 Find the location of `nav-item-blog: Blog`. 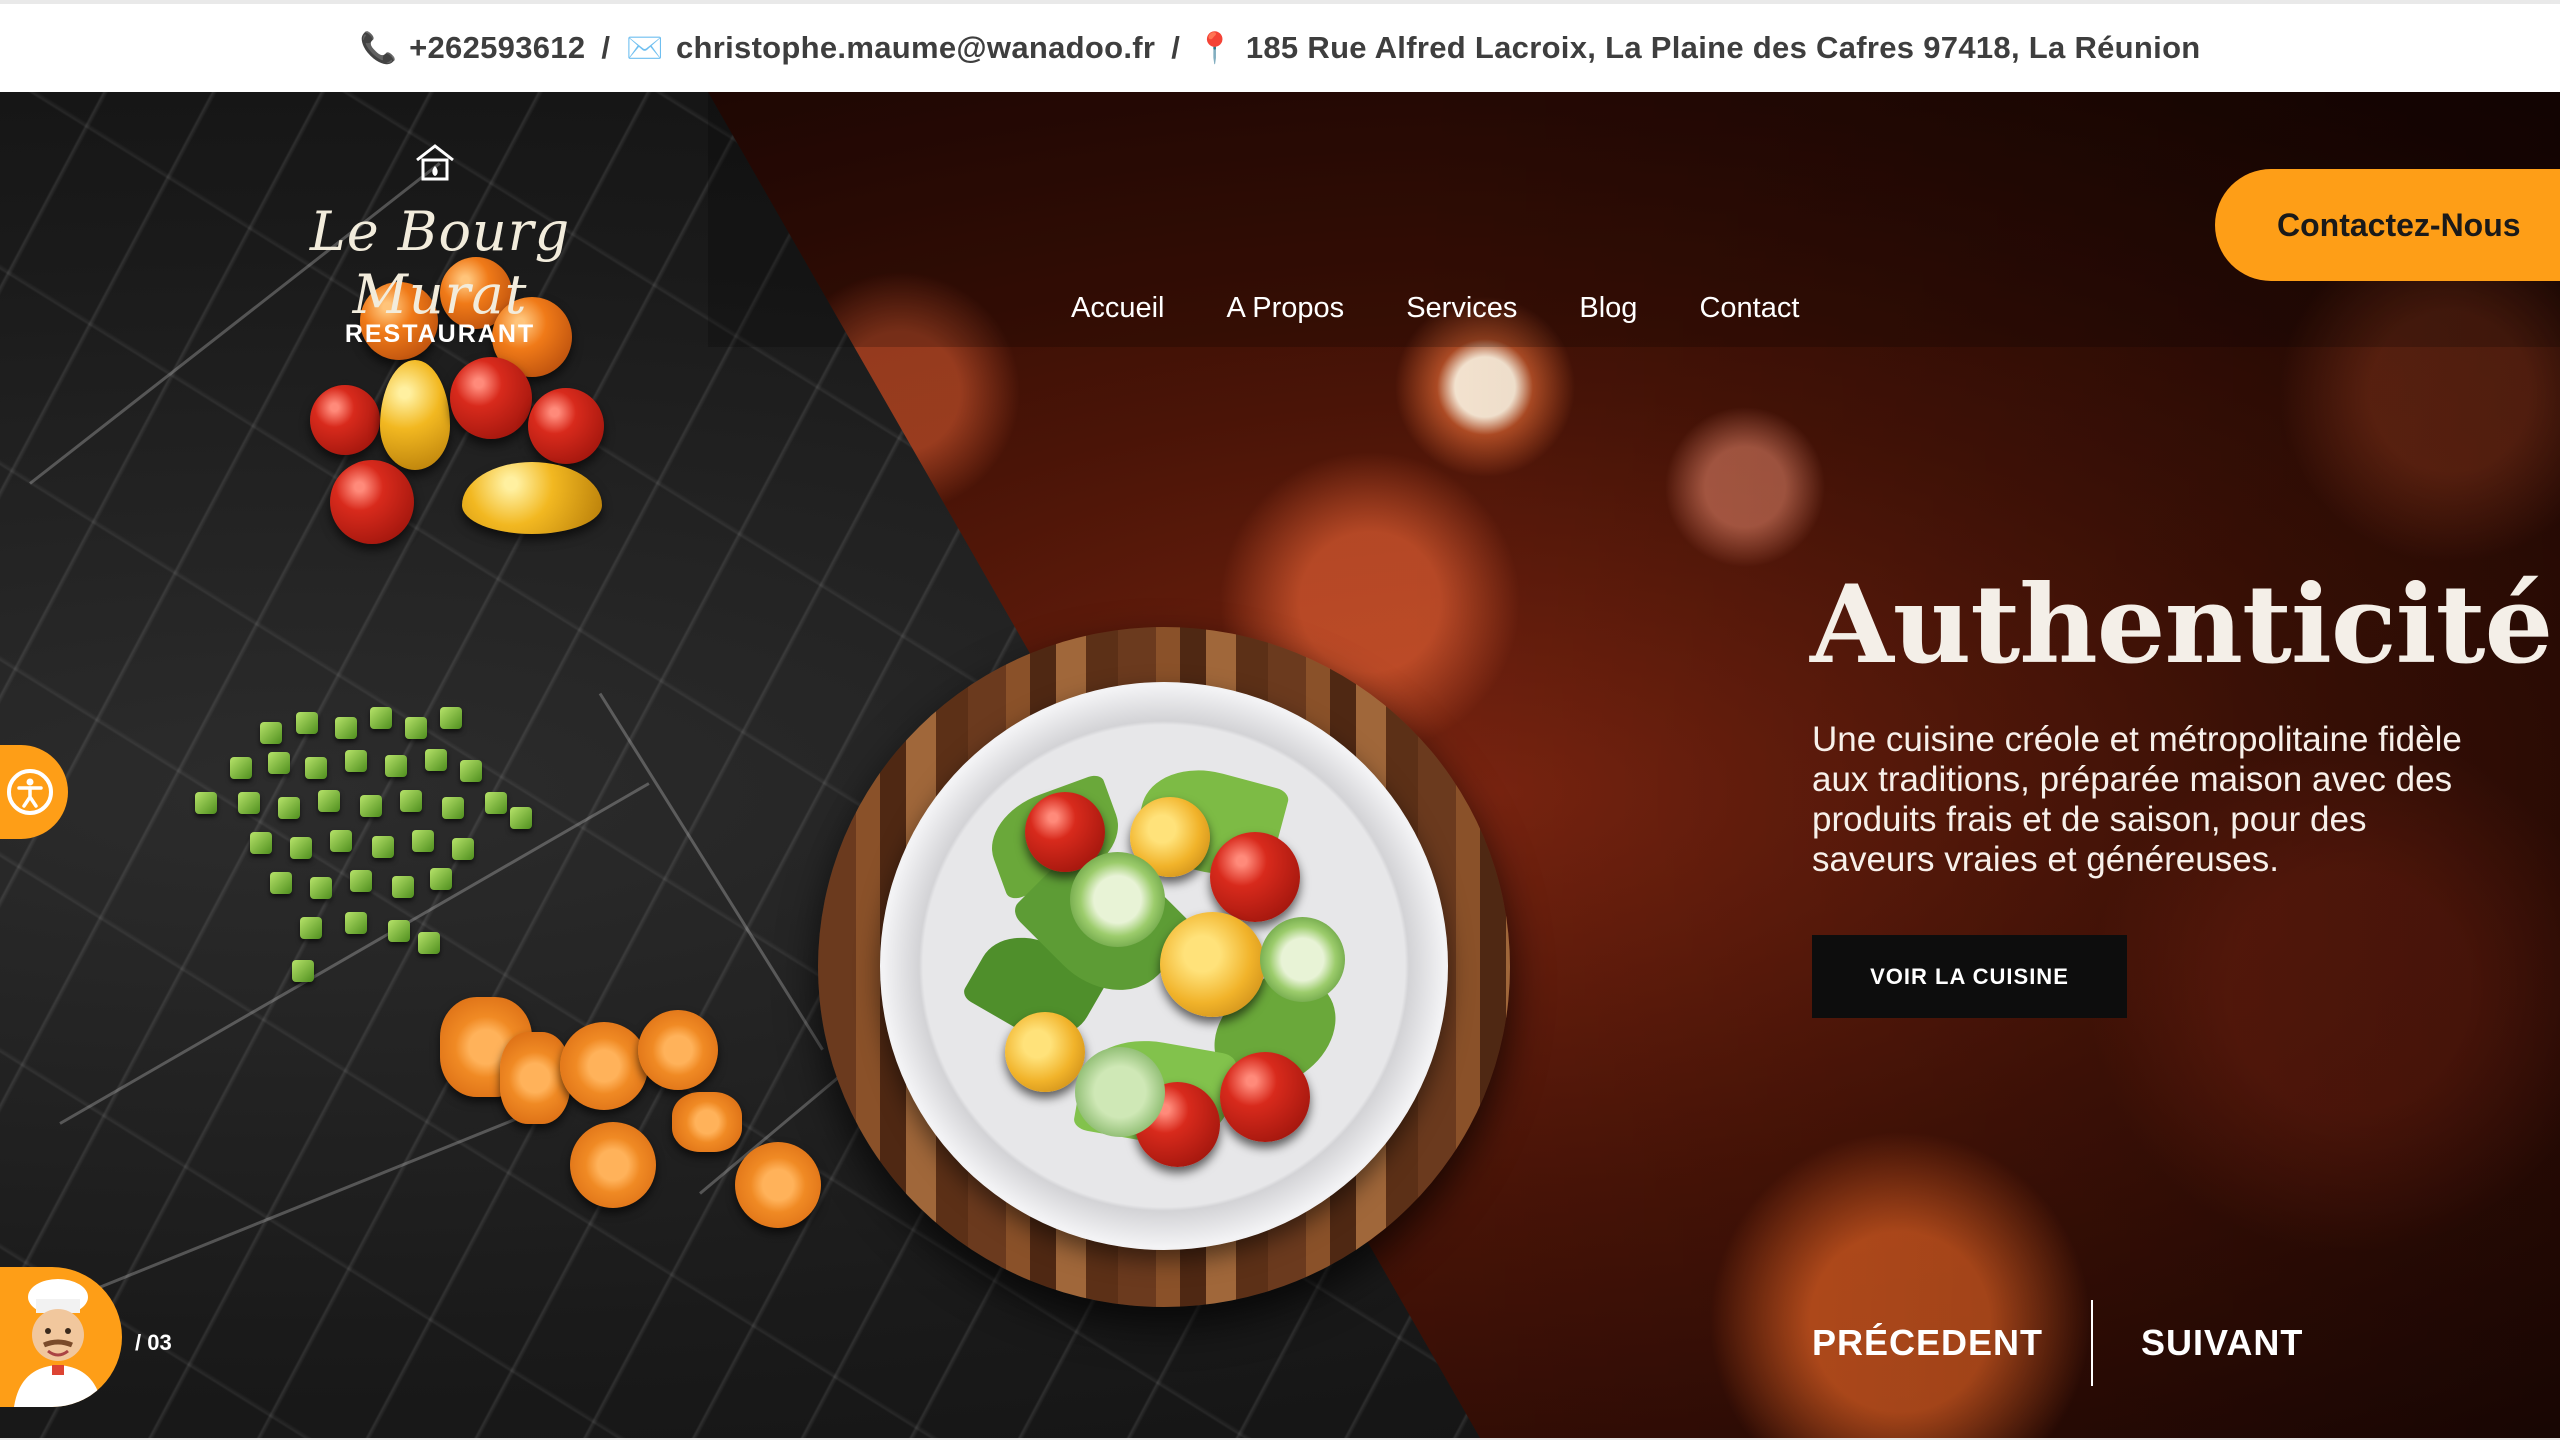

nav-item-blog: Blog is located at coordinates (1608, 308).